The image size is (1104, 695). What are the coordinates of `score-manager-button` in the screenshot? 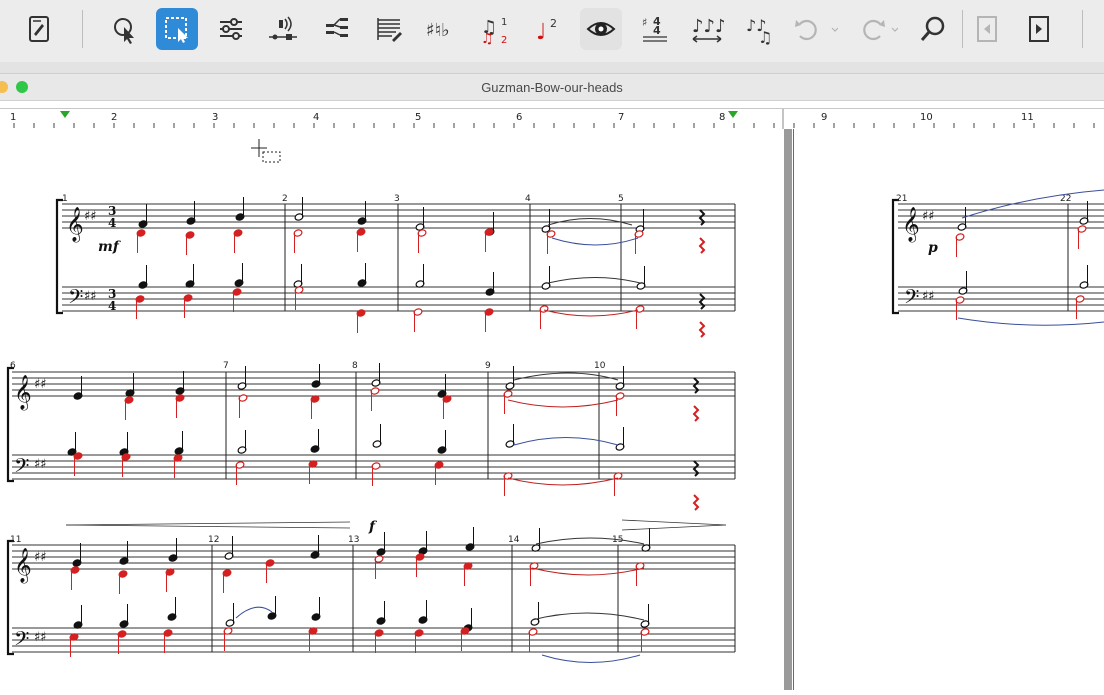 It's located at (39, 29).